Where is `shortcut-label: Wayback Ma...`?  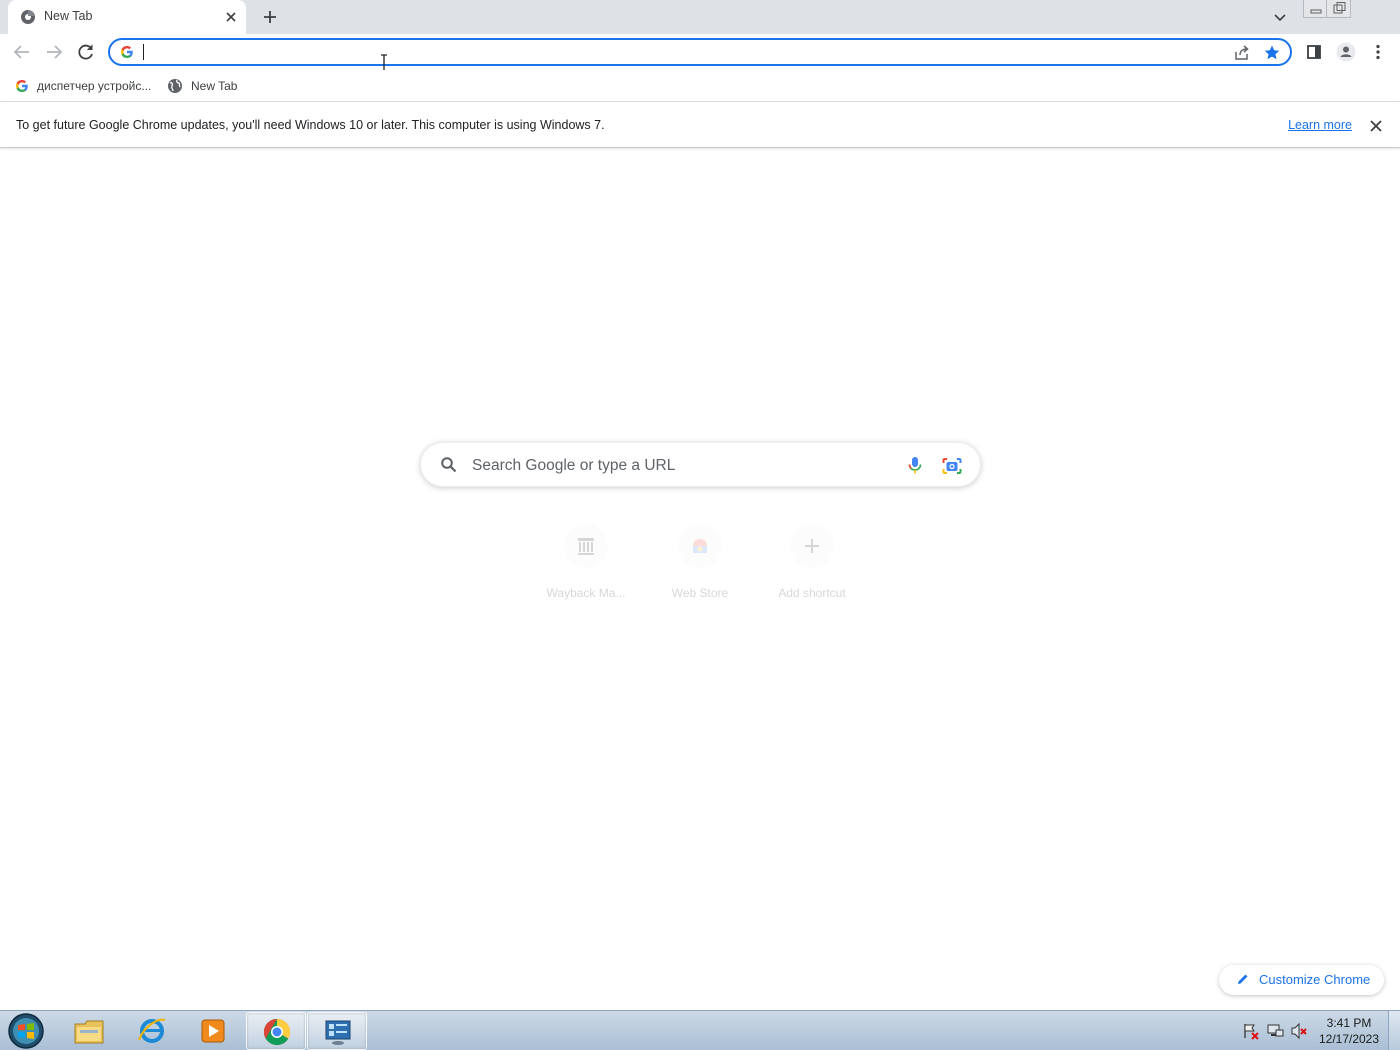
shortcut-label: Wayback Ma... is located at coordinates (586, 593).